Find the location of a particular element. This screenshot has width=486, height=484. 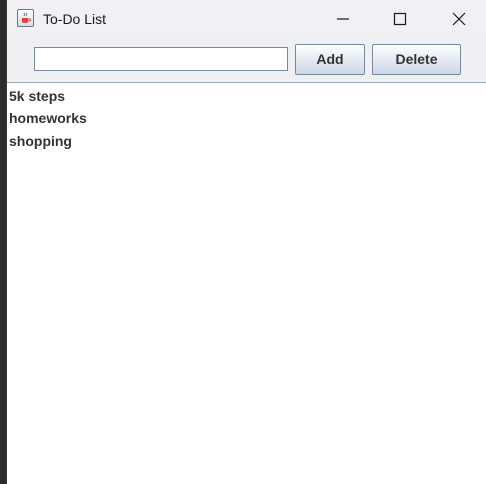

list-item: shopping is located at coordinates (40, 141).